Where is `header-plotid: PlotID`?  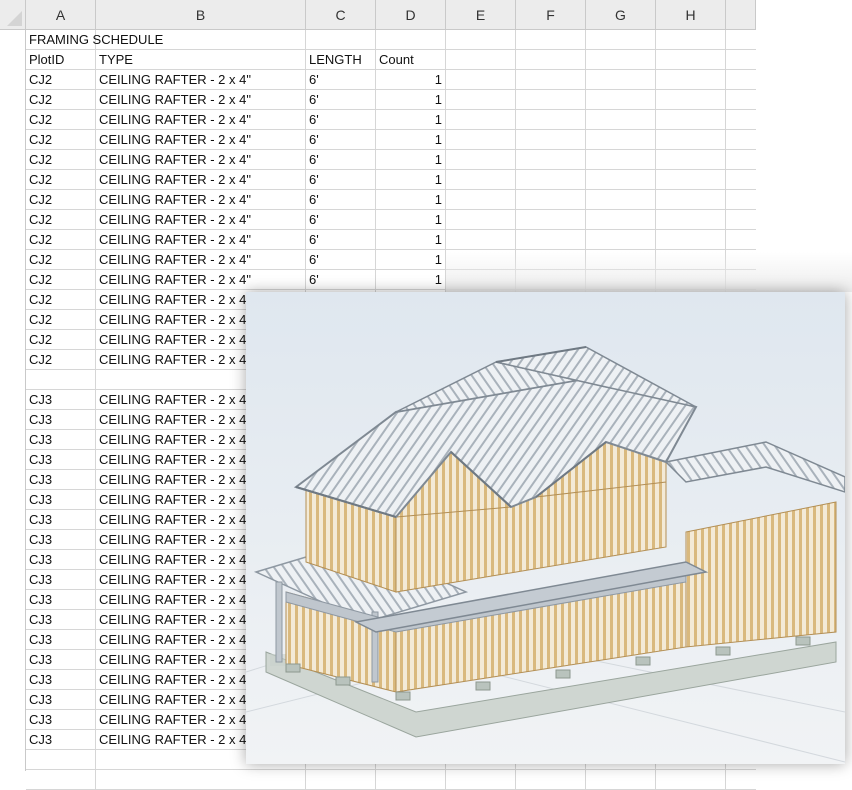
header-plotid: PlotID is located at coordinates (61, 60).